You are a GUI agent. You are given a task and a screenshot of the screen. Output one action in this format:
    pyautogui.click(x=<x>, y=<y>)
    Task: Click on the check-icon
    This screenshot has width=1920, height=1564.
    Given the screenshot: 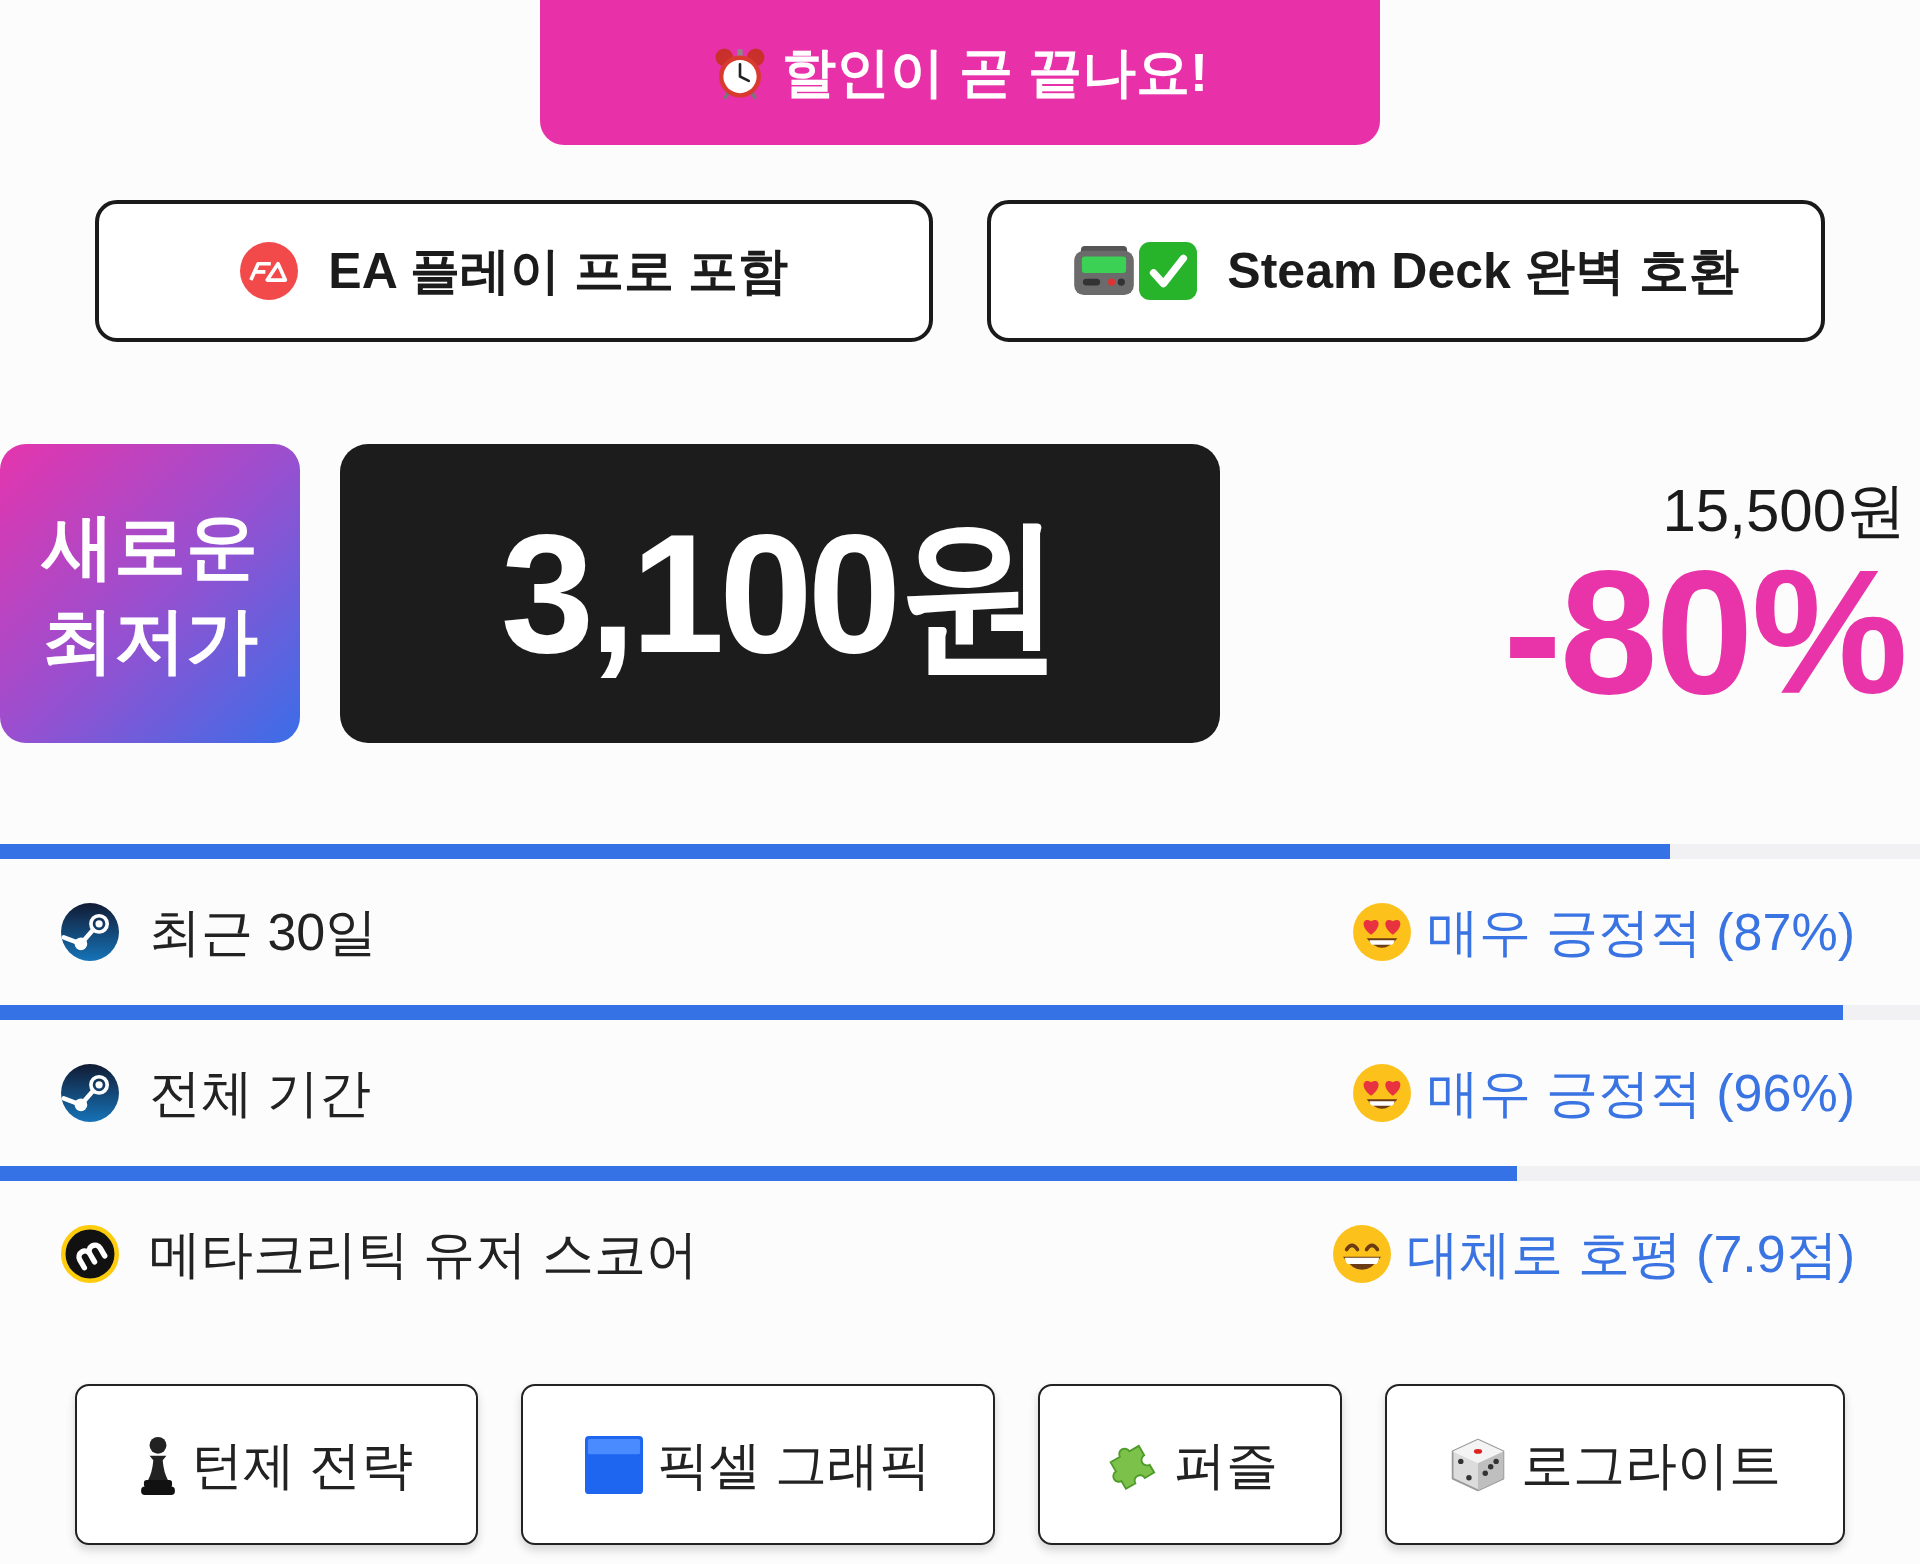 What is the action you would take?
    pyautogui.click(x=1168, y=271)
    